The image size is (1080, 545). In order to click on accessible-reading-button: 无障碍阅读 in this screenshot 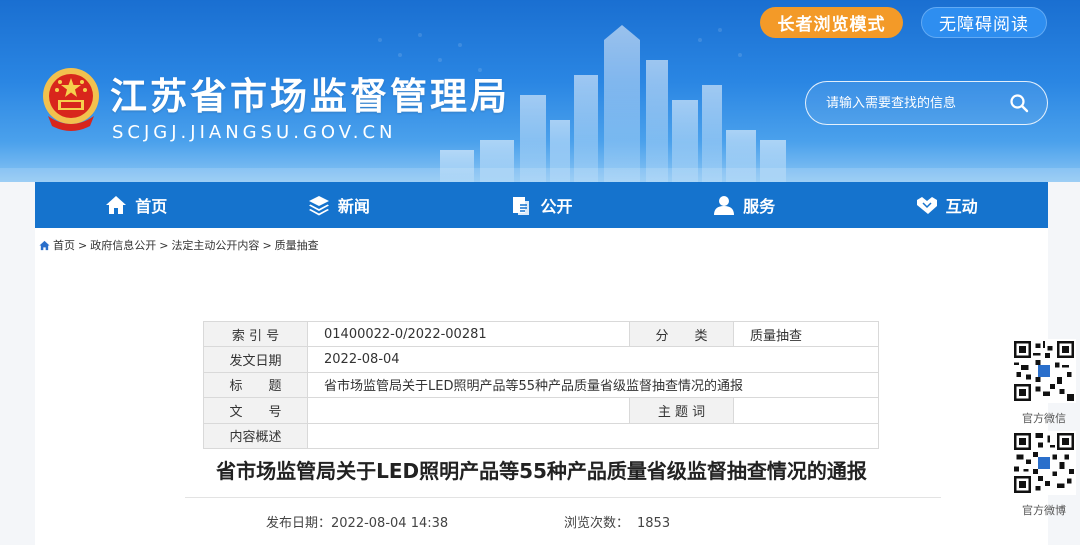, I will do `click(984, 22)`.